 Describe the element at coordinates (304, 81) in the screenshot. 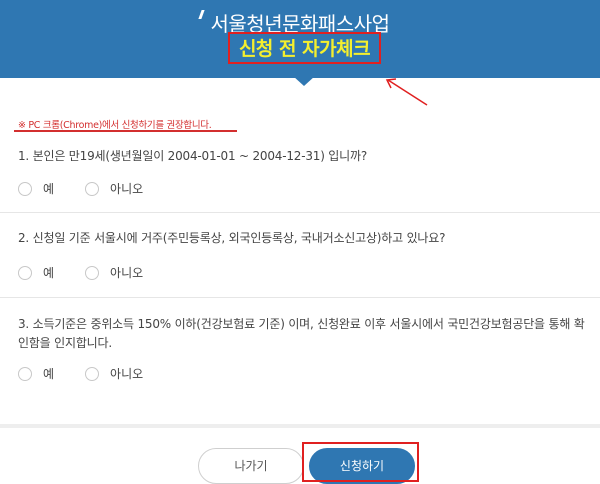

I see `header-pointer` at that location.